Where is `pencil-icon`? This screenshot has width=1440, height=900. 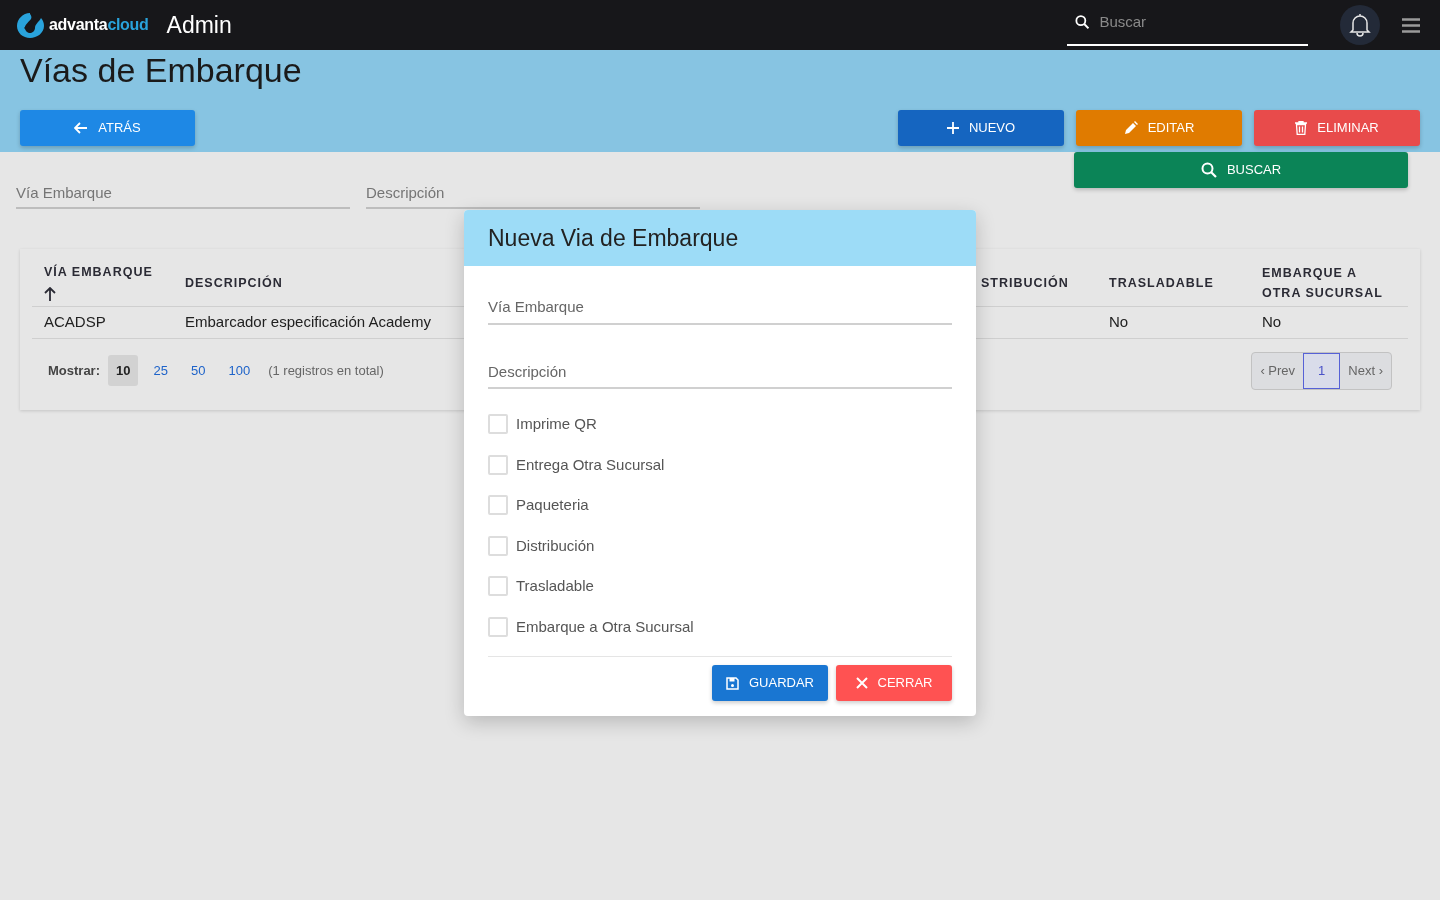
pencil-icon is located at coordinates (1130, 128).